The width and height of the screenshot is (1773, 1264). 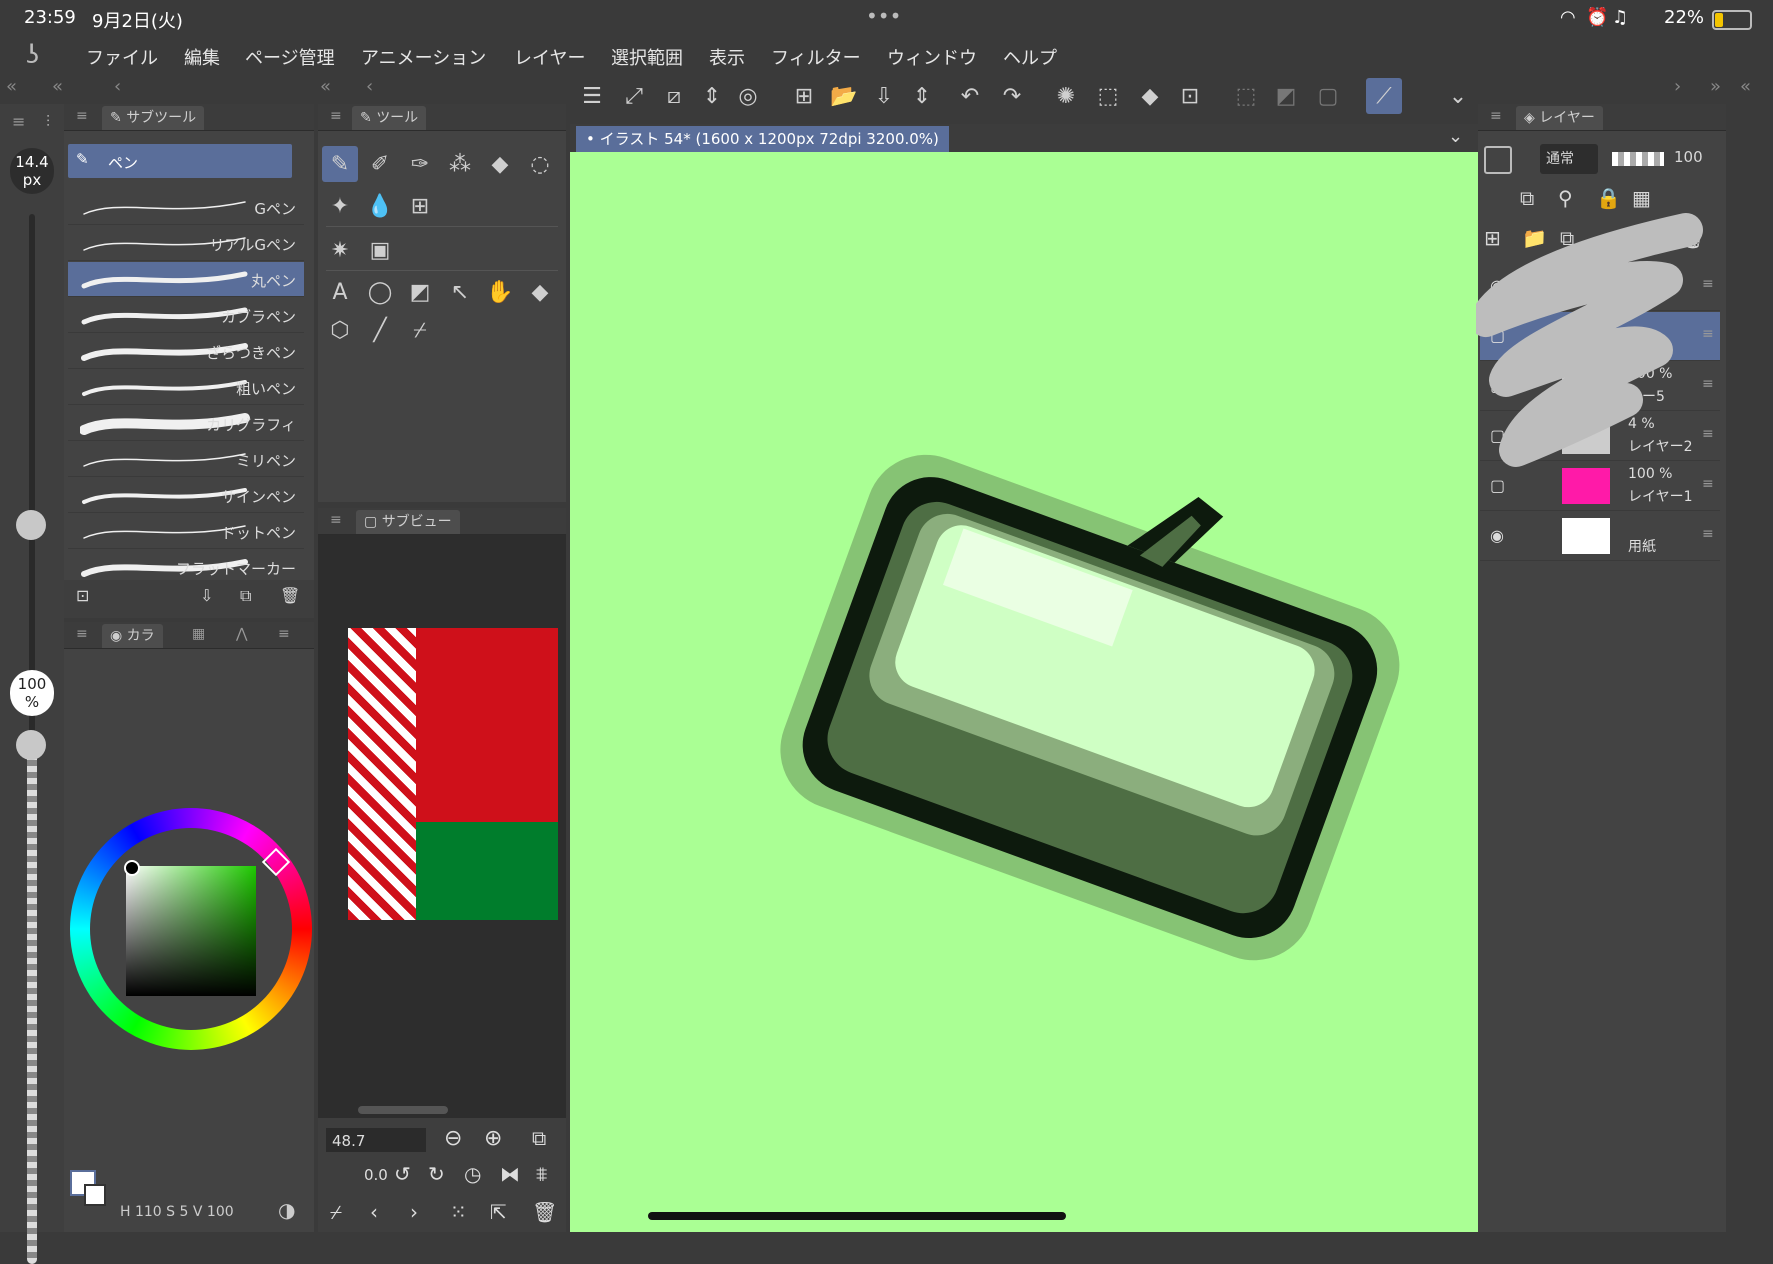 What do you see at coordinates (186, 423) in the screenshot?
I see `brush-item: カリグラフィ` at bounding box center [186, 423].